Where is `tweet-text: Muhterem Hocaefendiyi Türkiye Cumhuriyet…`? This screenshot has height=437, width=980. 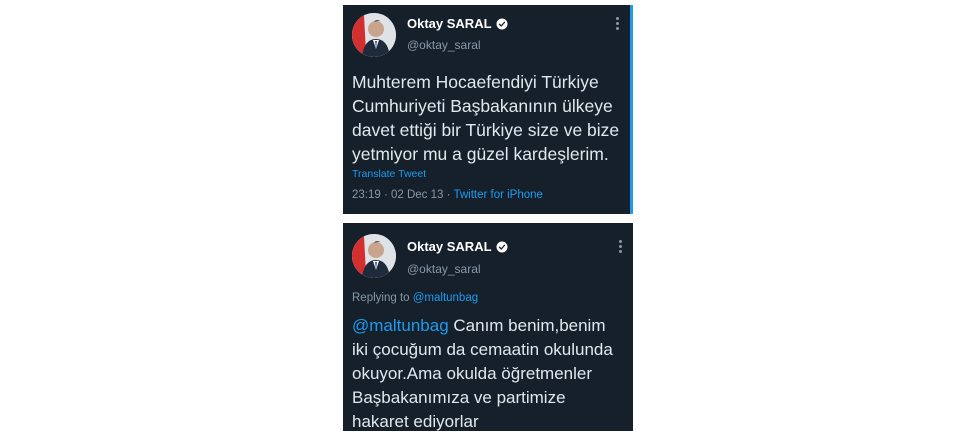 tweet-text: Muhterem Hocaefendiyi Türkiye Cumhuriyet… is located at coordinates (486, 118).